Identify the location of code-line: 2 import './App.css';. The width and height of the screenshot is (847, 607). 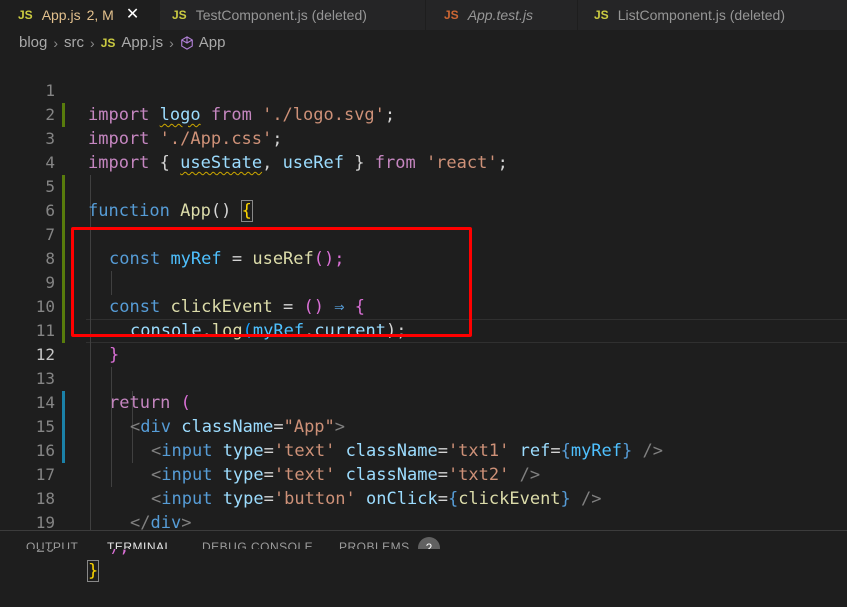
(423, 114).